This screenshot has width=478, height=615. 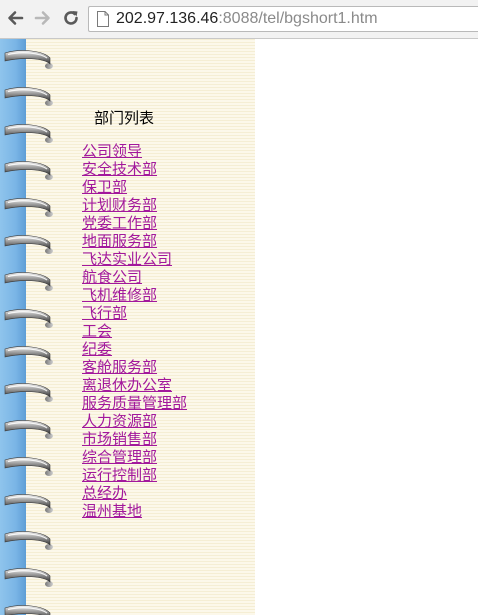 I want to click on list-item: 飞行部, so click(x=134, y=313).